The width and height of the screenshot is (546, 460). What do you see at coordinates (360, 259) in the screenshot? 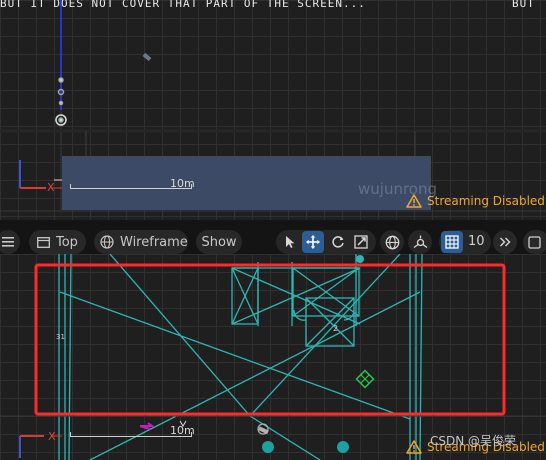
I see `spline-point` at bounding box center [360, 259].